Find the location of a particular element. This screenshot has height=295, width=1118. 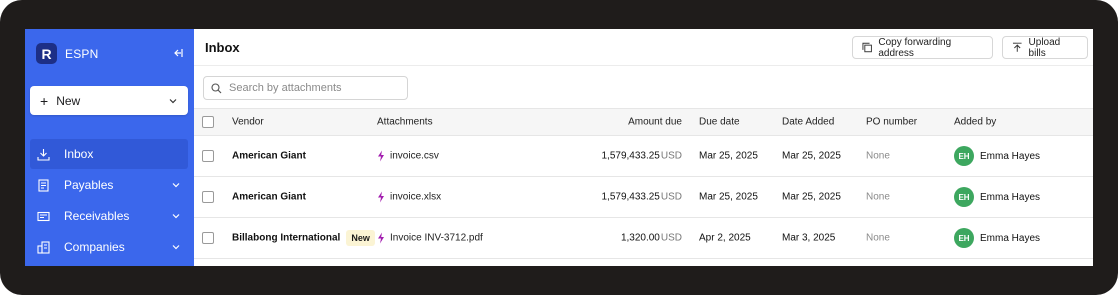

column-header-date-added: Date Added is located at coordinates (808, 122).